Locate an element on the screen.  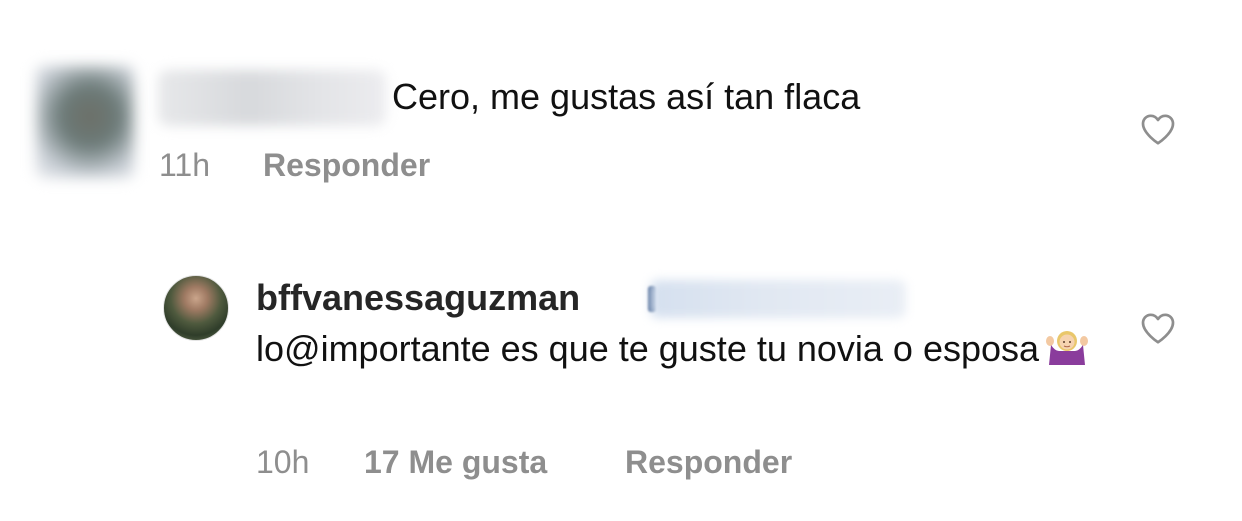
comment-time: 10h is located at coordinates (283, 462).